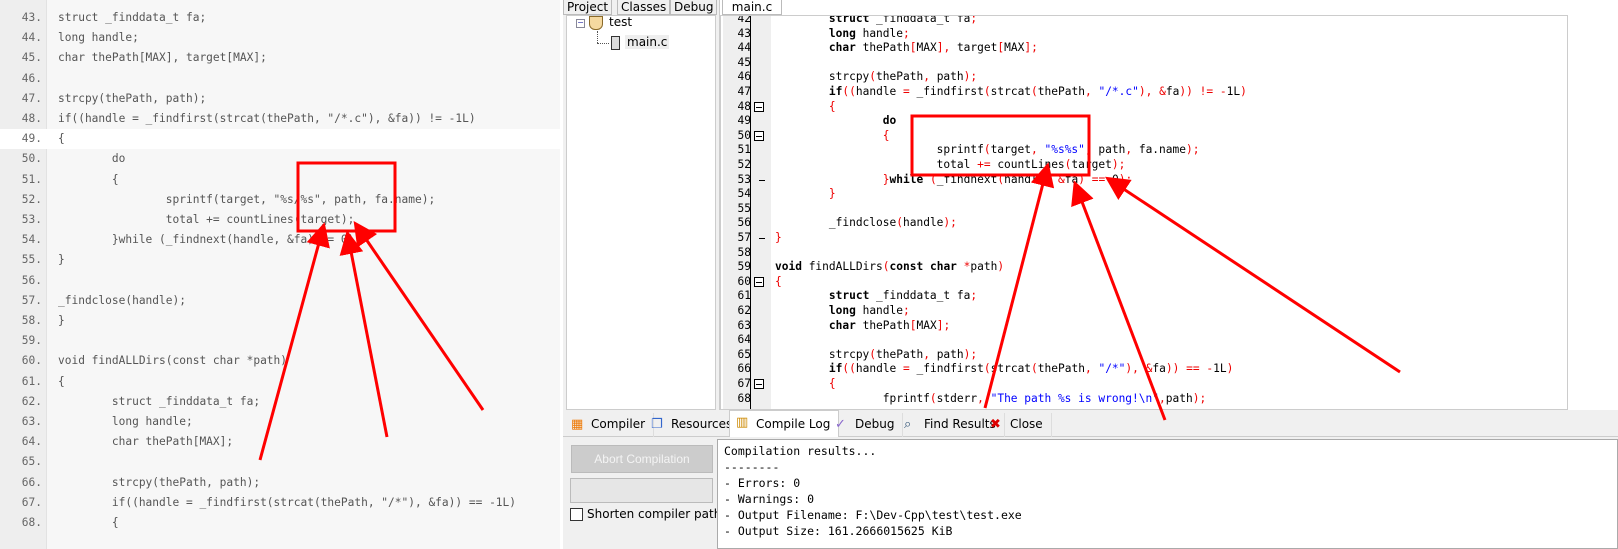  I want to click on log-line: - Output Size: 161.2666015625 KiB, so click(838, 531).